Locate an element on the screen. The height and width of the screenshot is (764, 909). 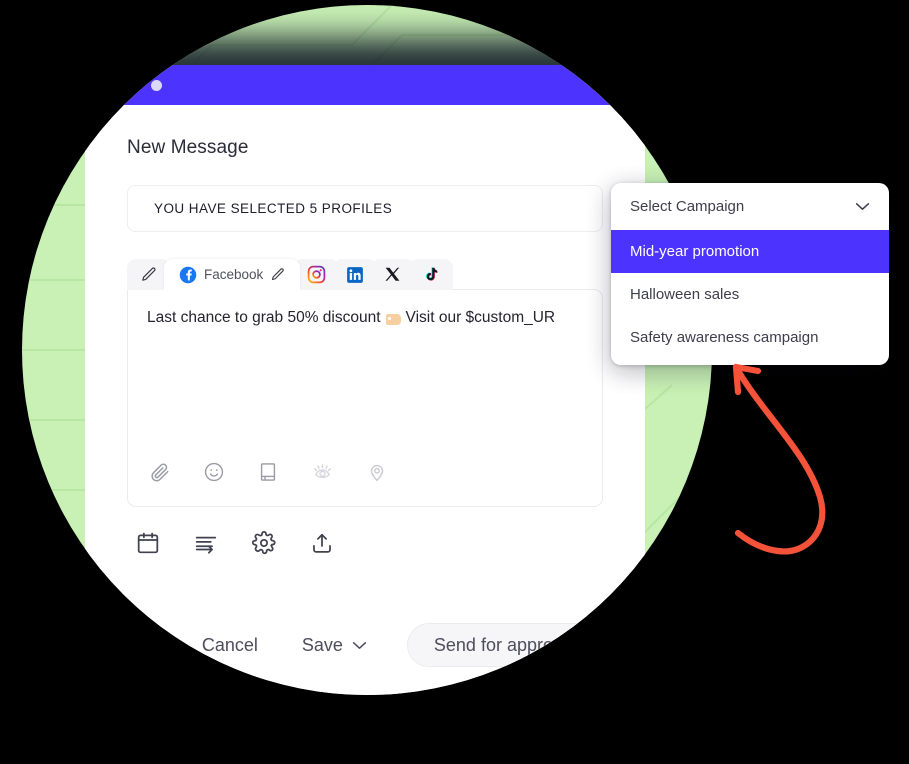
window-dot-close is located at coordinates (110, 85).